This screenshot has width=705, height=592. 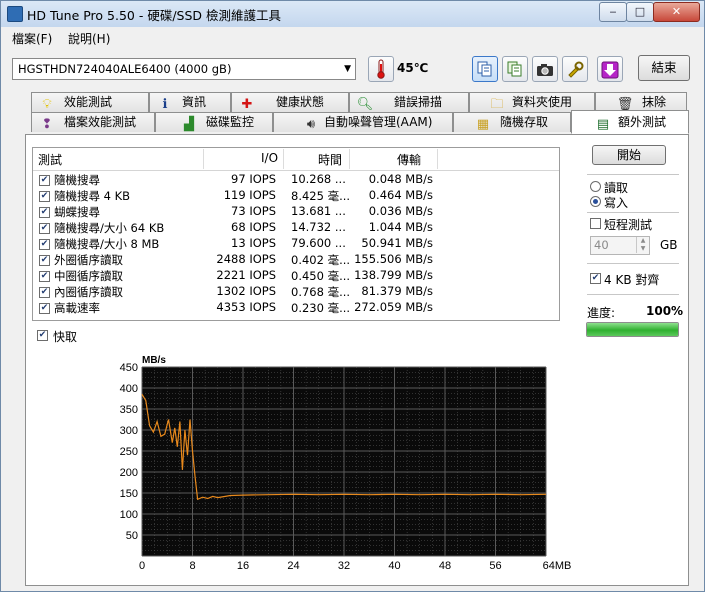 I want to click on table-row: ✔ 外圈循序讀取 2488 IOPS 0.402 毫... 155.506 MB/s, so click(x=296, y=260).